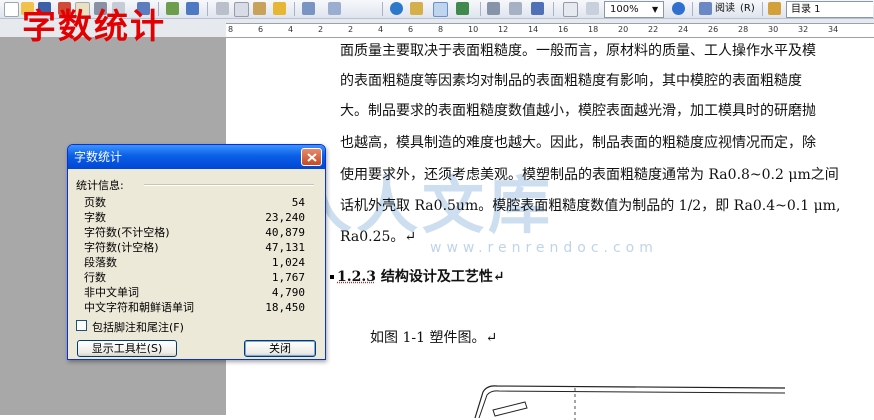 Image resolution: width=874 pixels, height=420 pixels. I want to click on ruler-number: 22, so click(653, 29).